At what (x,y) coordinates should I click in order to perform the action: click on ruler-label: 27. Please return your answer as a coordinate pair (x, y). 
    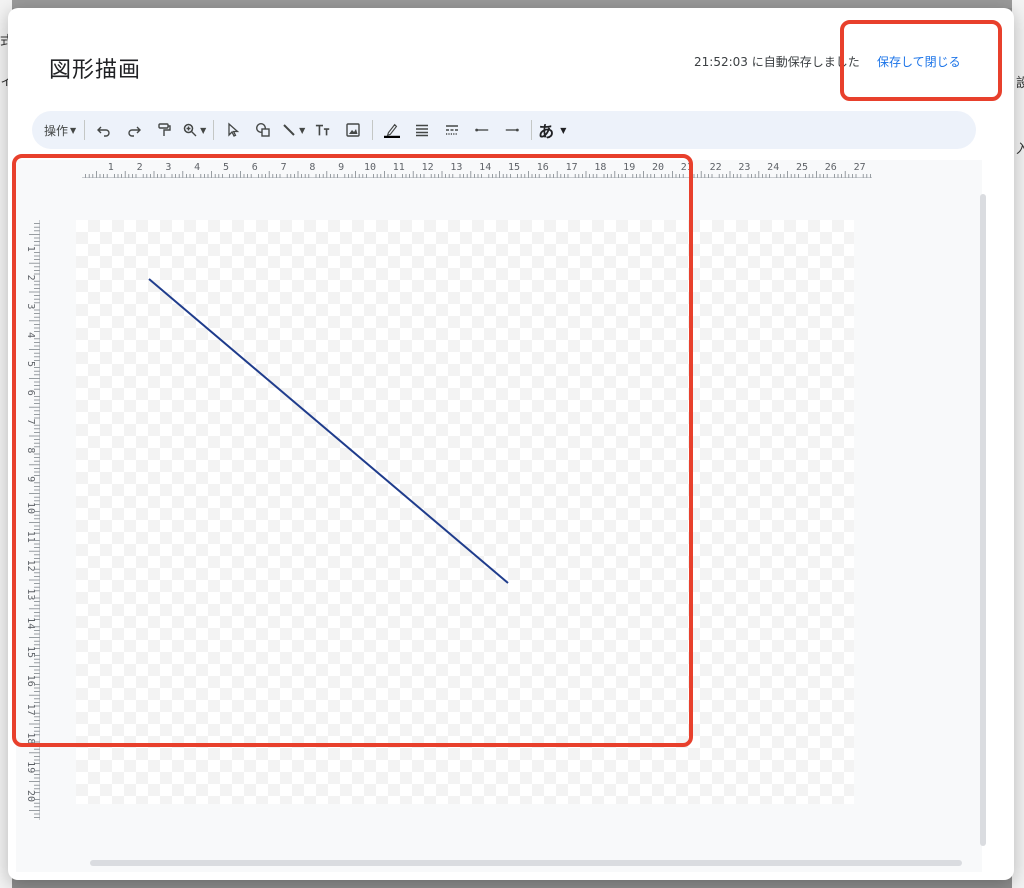
    Looking at the image, I should click on (860, 167).